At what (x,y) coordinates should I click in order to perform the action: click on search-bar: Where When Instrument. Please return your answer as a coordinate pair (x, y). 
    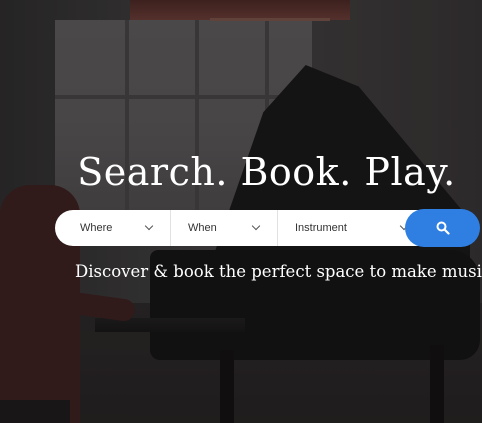
    Looking at the image, I should click on (240, 228).